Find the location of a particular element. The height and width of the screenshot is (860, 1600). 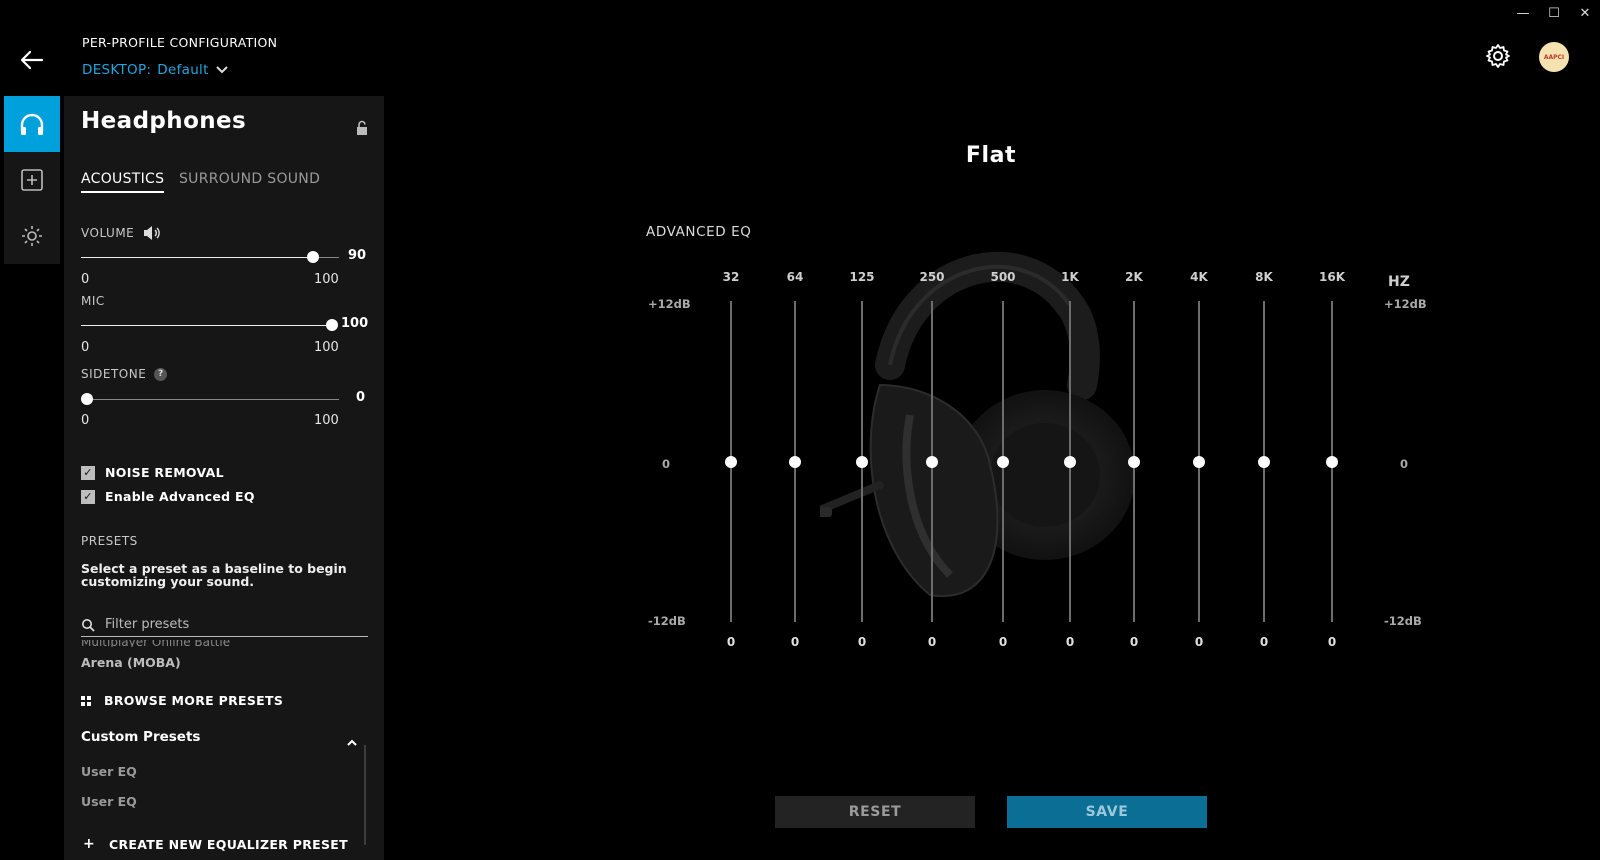

db-top-left: +12dB is located at coordinates (669, 304).